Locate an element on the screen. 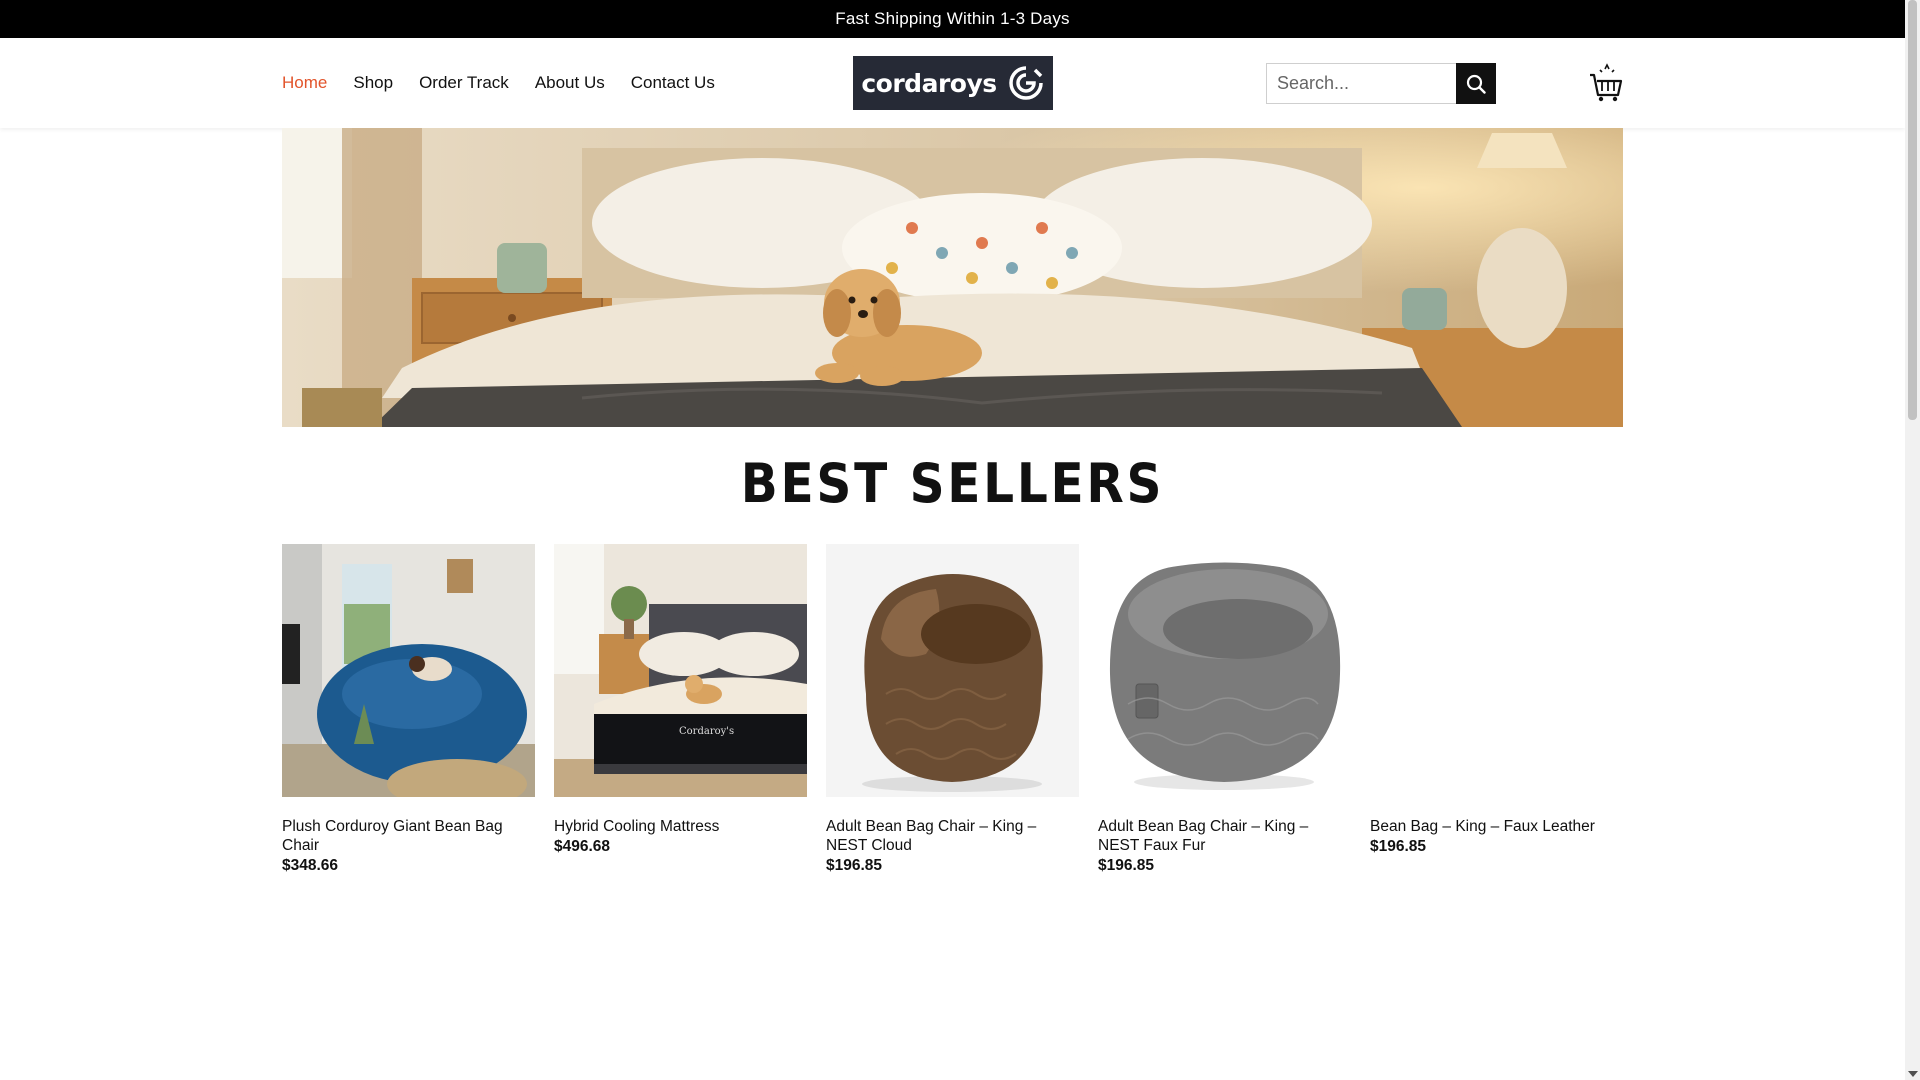 This screenshot has height=1080, width=1920. logo-text: cordaroys is located at coordinates (929, 83).